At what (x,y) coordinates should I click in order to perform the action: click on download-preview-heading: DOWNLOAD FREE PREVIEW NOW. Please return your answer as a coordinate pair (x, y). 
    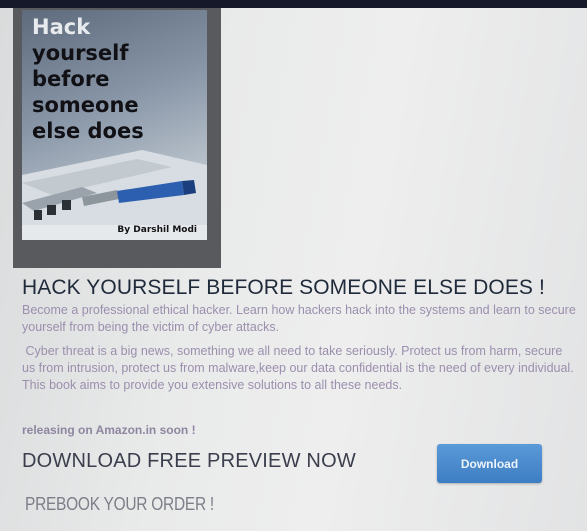
    Looking at the image, I should click on (189, 461).